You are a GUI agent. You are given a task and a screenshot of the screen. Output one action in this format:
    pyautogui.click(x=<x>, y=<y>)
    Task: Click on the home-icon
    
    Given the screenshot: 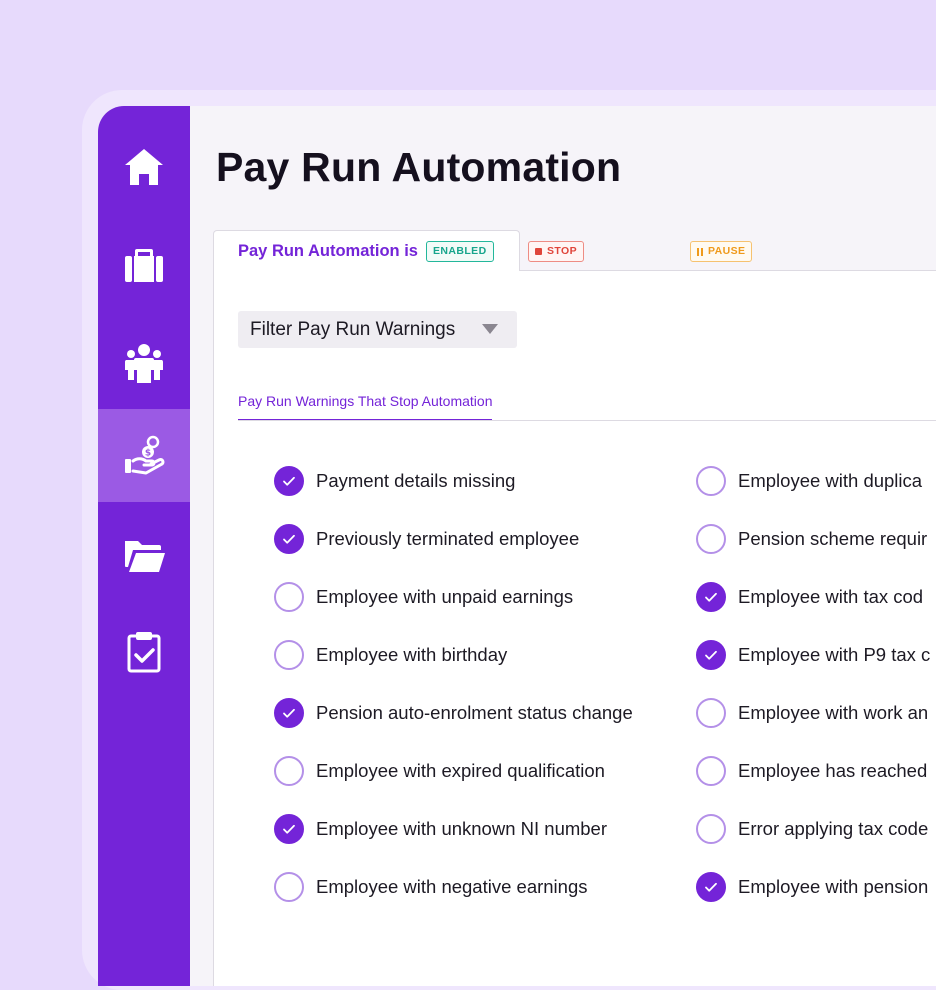 What is the action you would take?
    pyautogui.click(x=144, y=166)
    